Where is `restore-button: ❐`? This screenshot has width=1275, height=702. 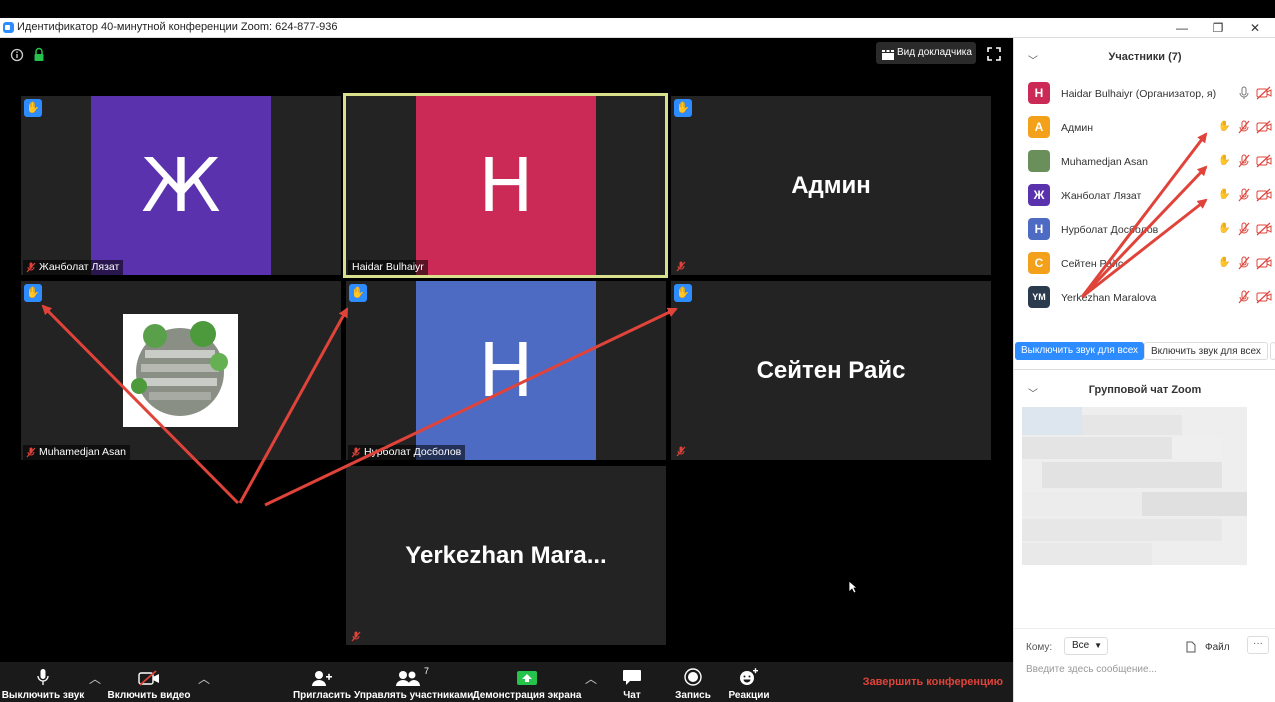 restore-button: ❐ is located at coordinates (1218, 28).